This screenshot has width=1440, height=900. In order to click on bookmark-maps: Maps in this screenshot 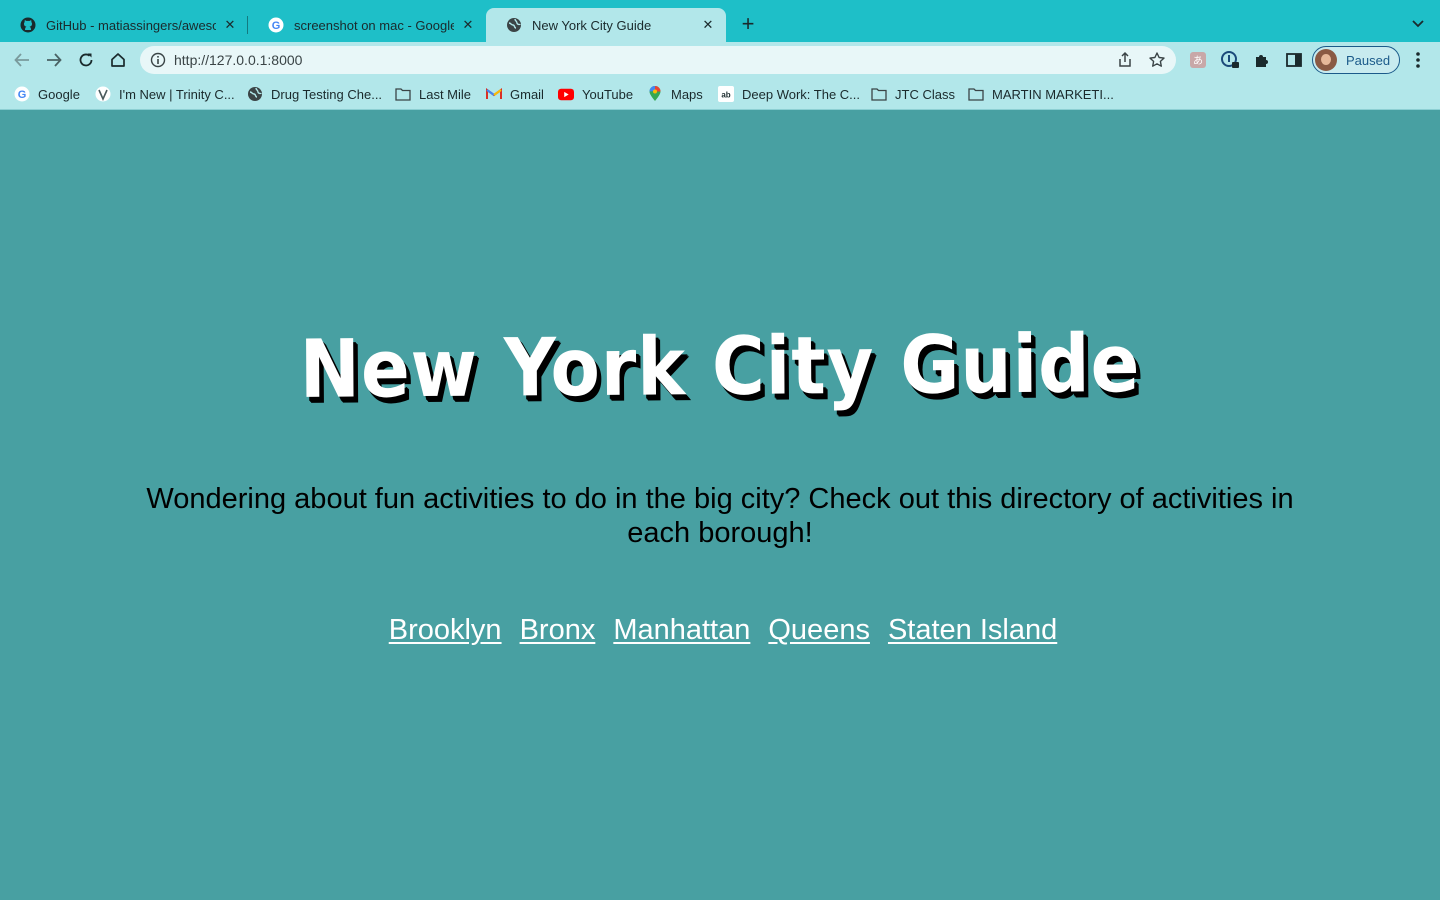, I will do `click(675, 94)`.